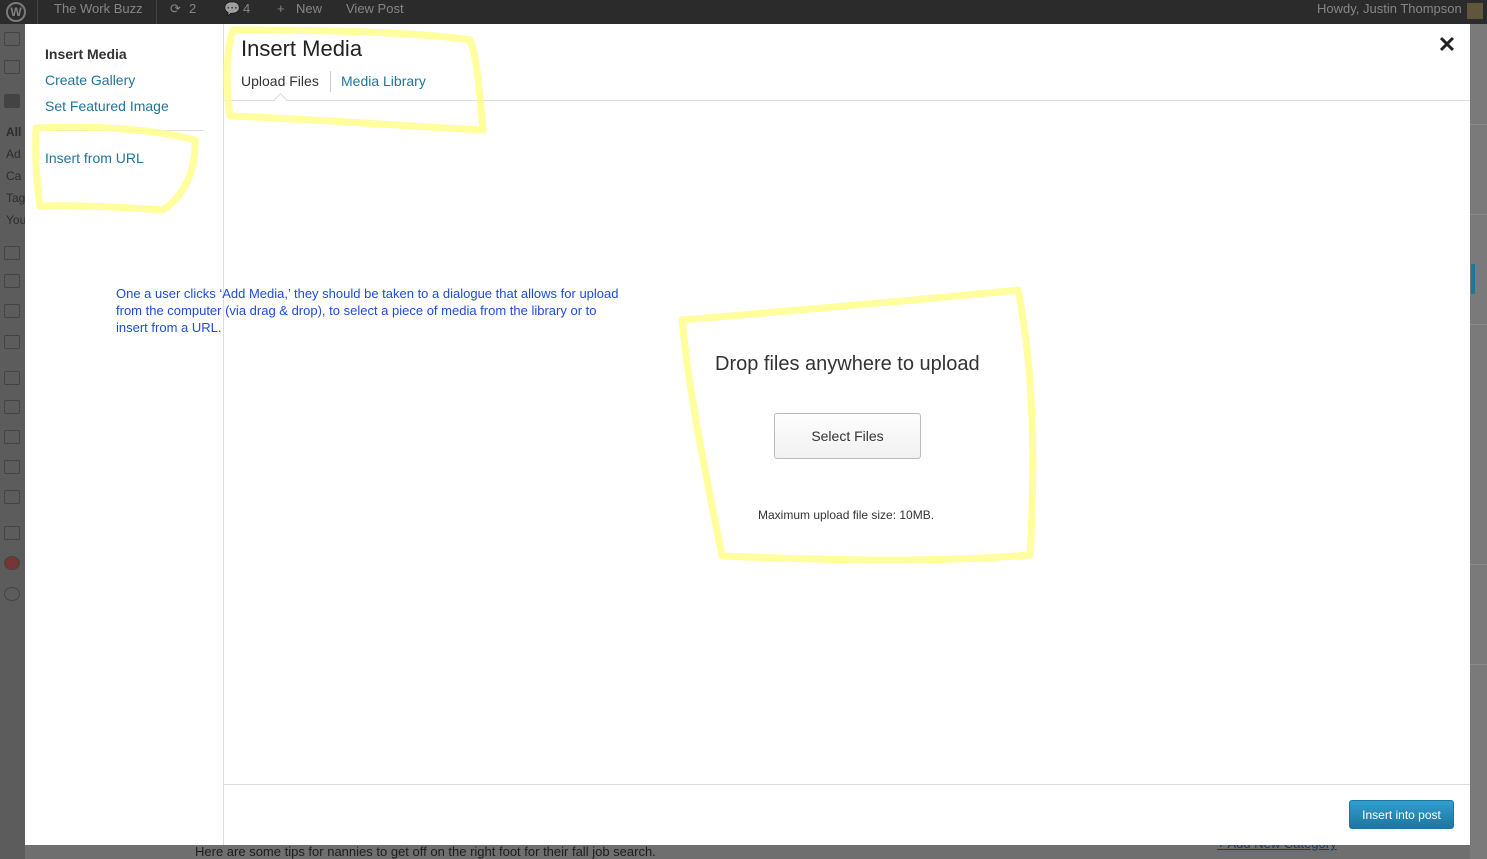 The width and height of the screenshot is (1487, 859). Describe the element at coordinates (847, 364) in the screenshot. I see `drop-zone-instructions: Drop files anywhere to upload` at that location.